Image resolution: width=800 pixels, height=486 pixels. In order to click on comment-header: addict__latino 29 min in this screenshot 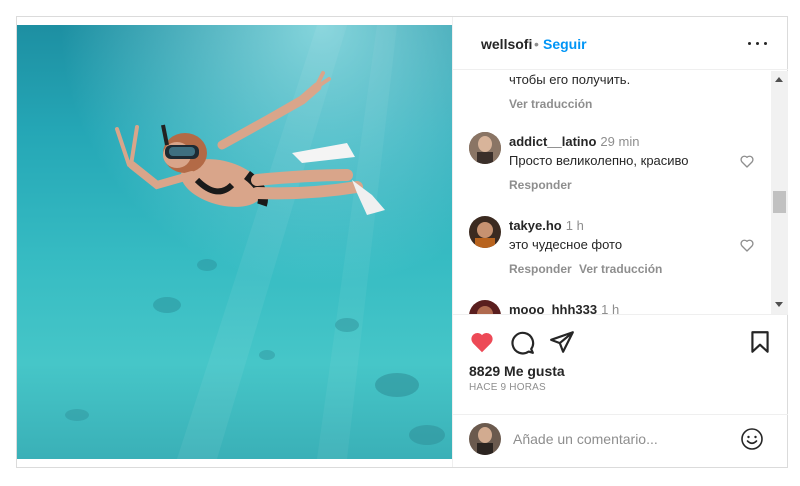, I will do `click(574, 141)`.